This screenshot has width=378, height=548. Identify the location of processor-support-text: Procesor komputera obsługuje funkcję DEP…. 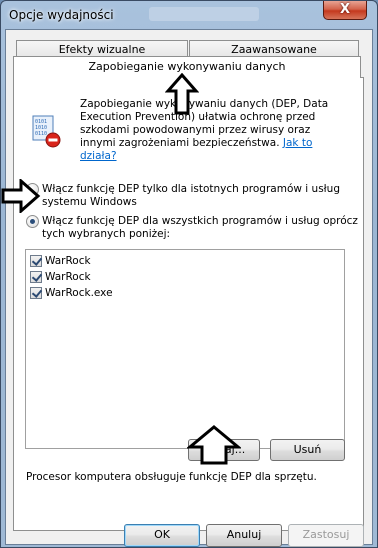
(171, 477).